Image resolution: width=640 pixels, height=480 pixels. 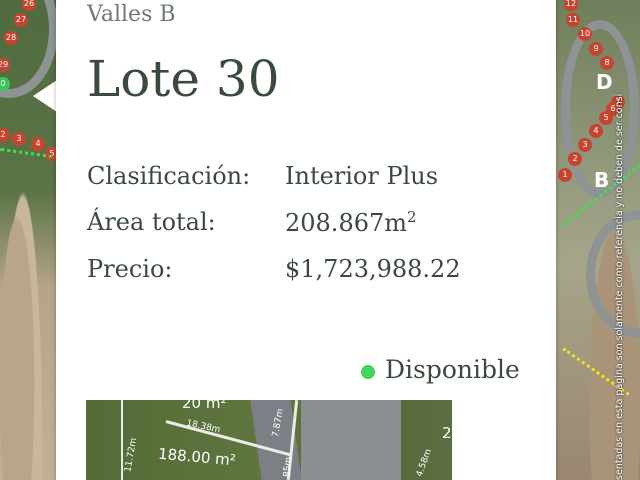 What do you see at coordinates (373, 269) in the screenshot?
I see `field-value: $1,723,988.22` at bounding box center [373, 269].